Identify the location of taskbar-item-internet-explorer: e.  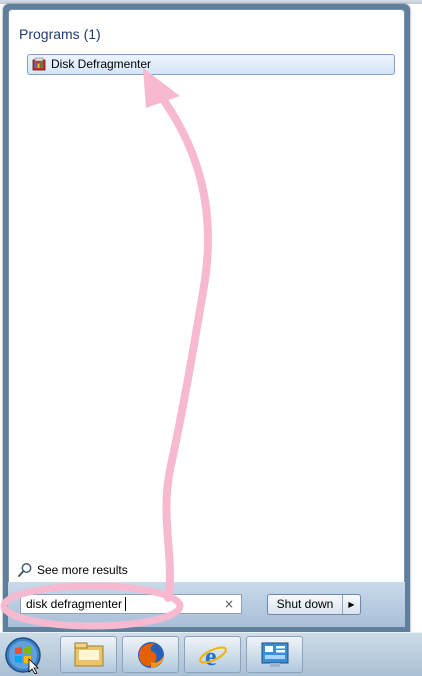
(212, 654).